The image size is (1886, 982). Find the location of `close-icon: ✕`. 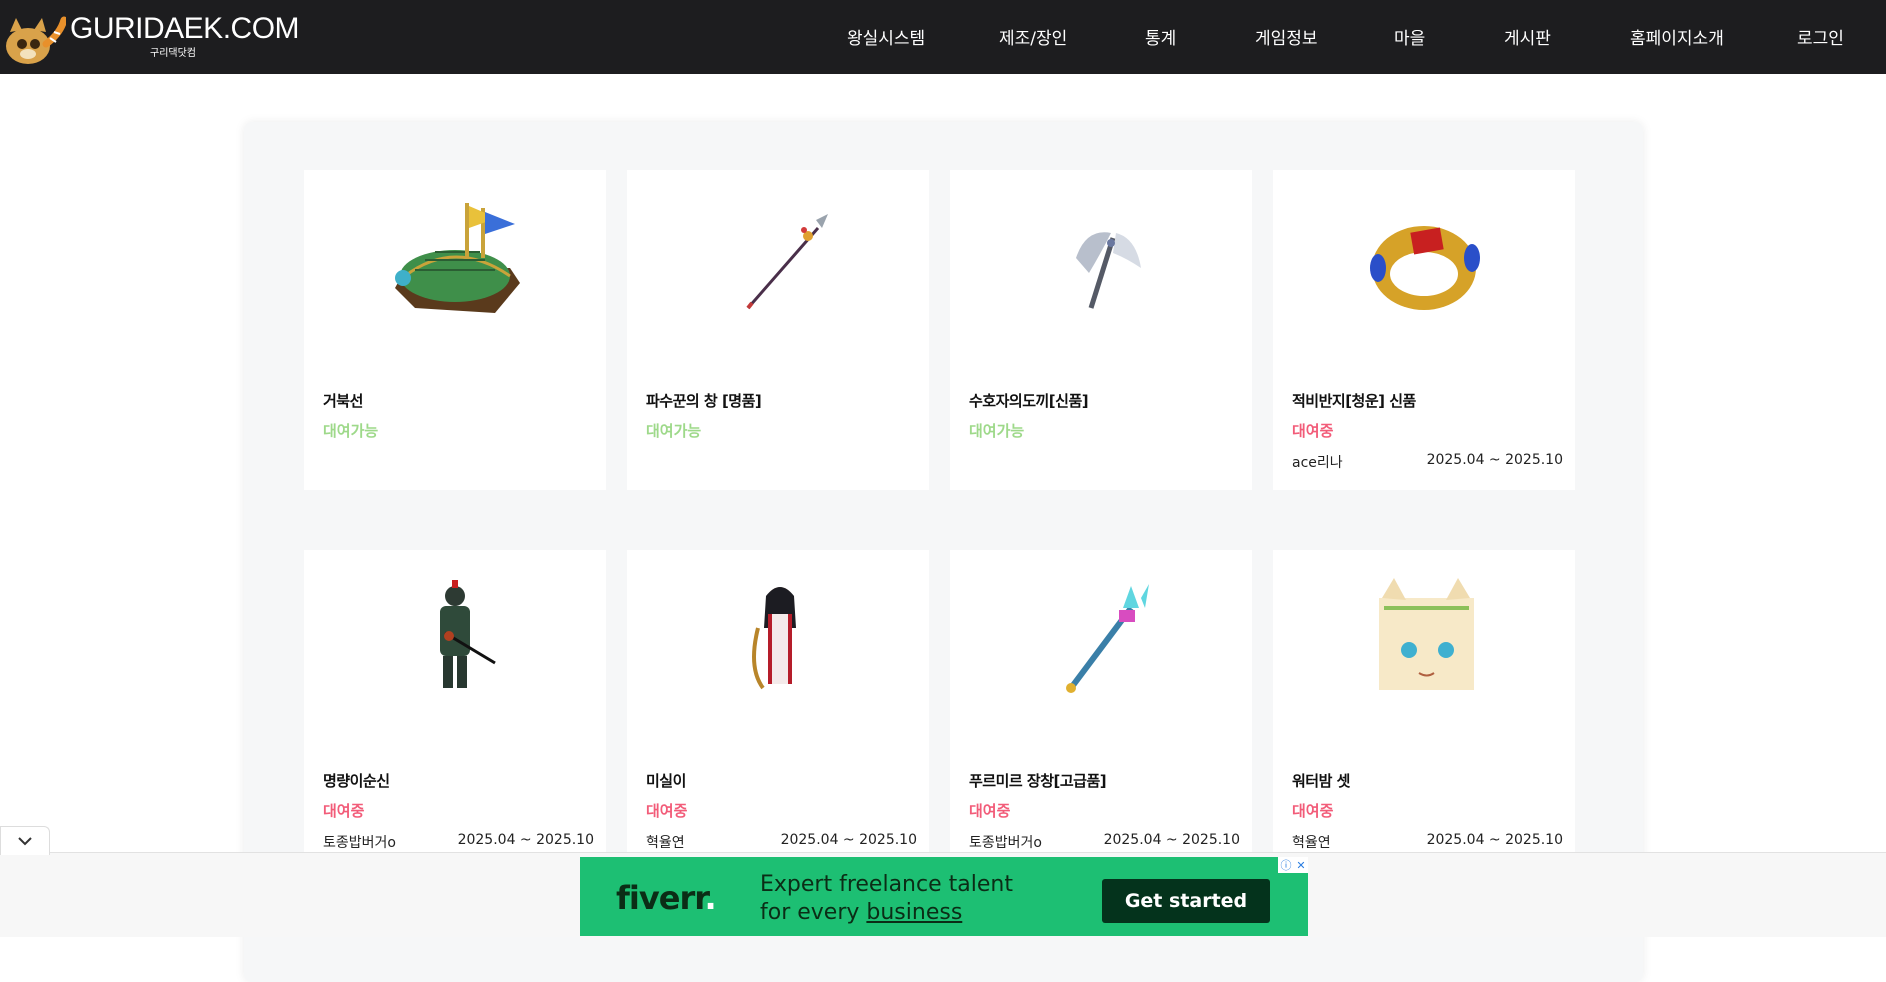

close-icon: ✕ is located at coordinates (1300, 865).